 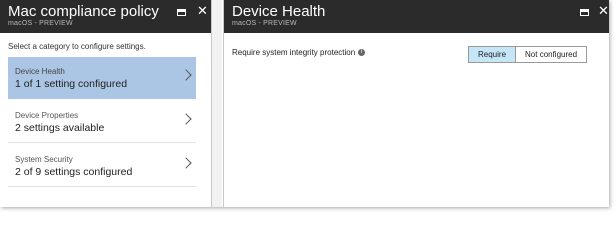 I want to click on not-configured-option: Not configured, so click(x=551, y=54).